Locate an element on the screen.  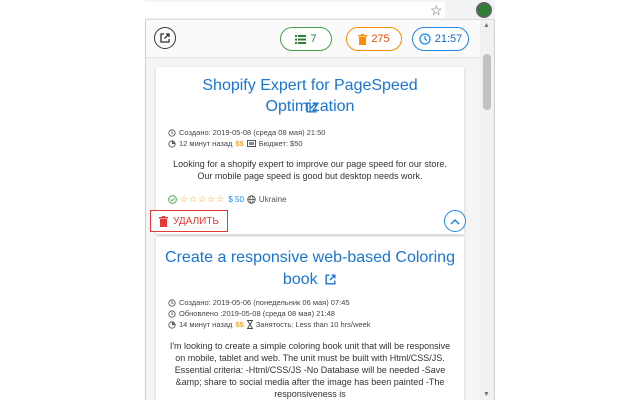
rating-stars: ☆☆☆☆☆ is located at coordinates (203, 199).